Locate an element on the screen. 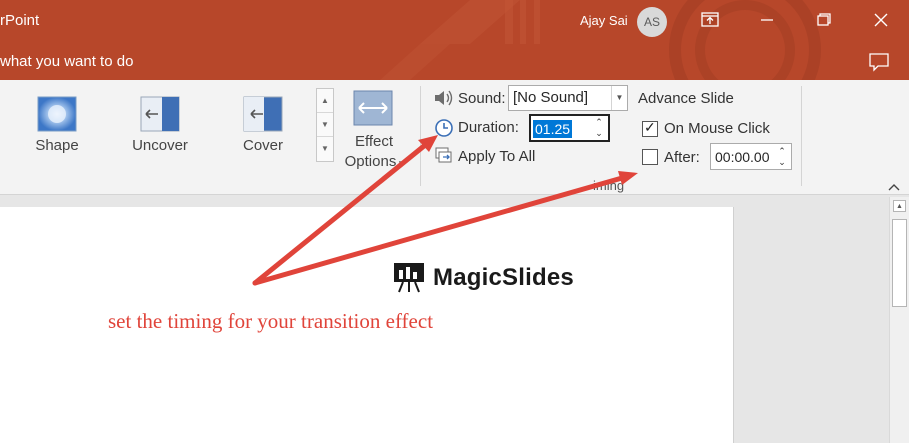 The width and height of the screenshot is (909, 443). gallery-scroll-down: ▼ is located at coordinates (325, 125).